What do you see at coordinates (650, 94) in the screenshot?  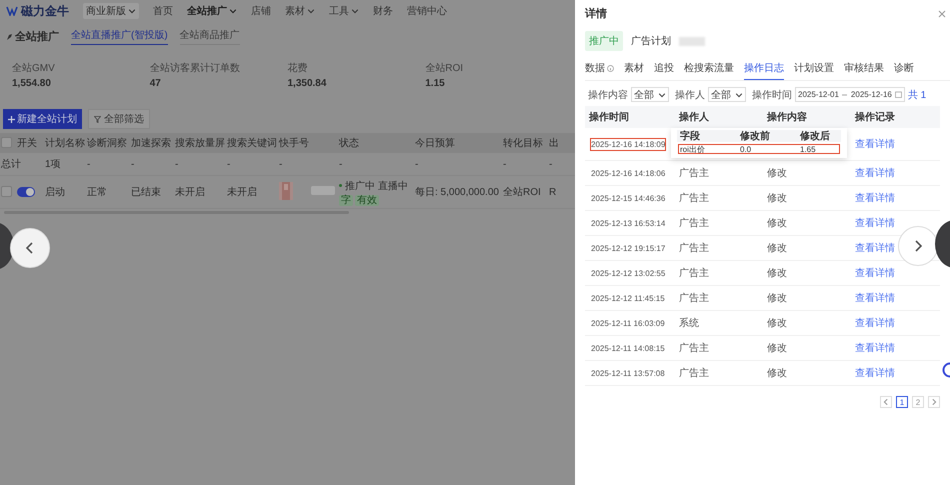 I see `content-select: 全部` at bounding box center [650, 94].